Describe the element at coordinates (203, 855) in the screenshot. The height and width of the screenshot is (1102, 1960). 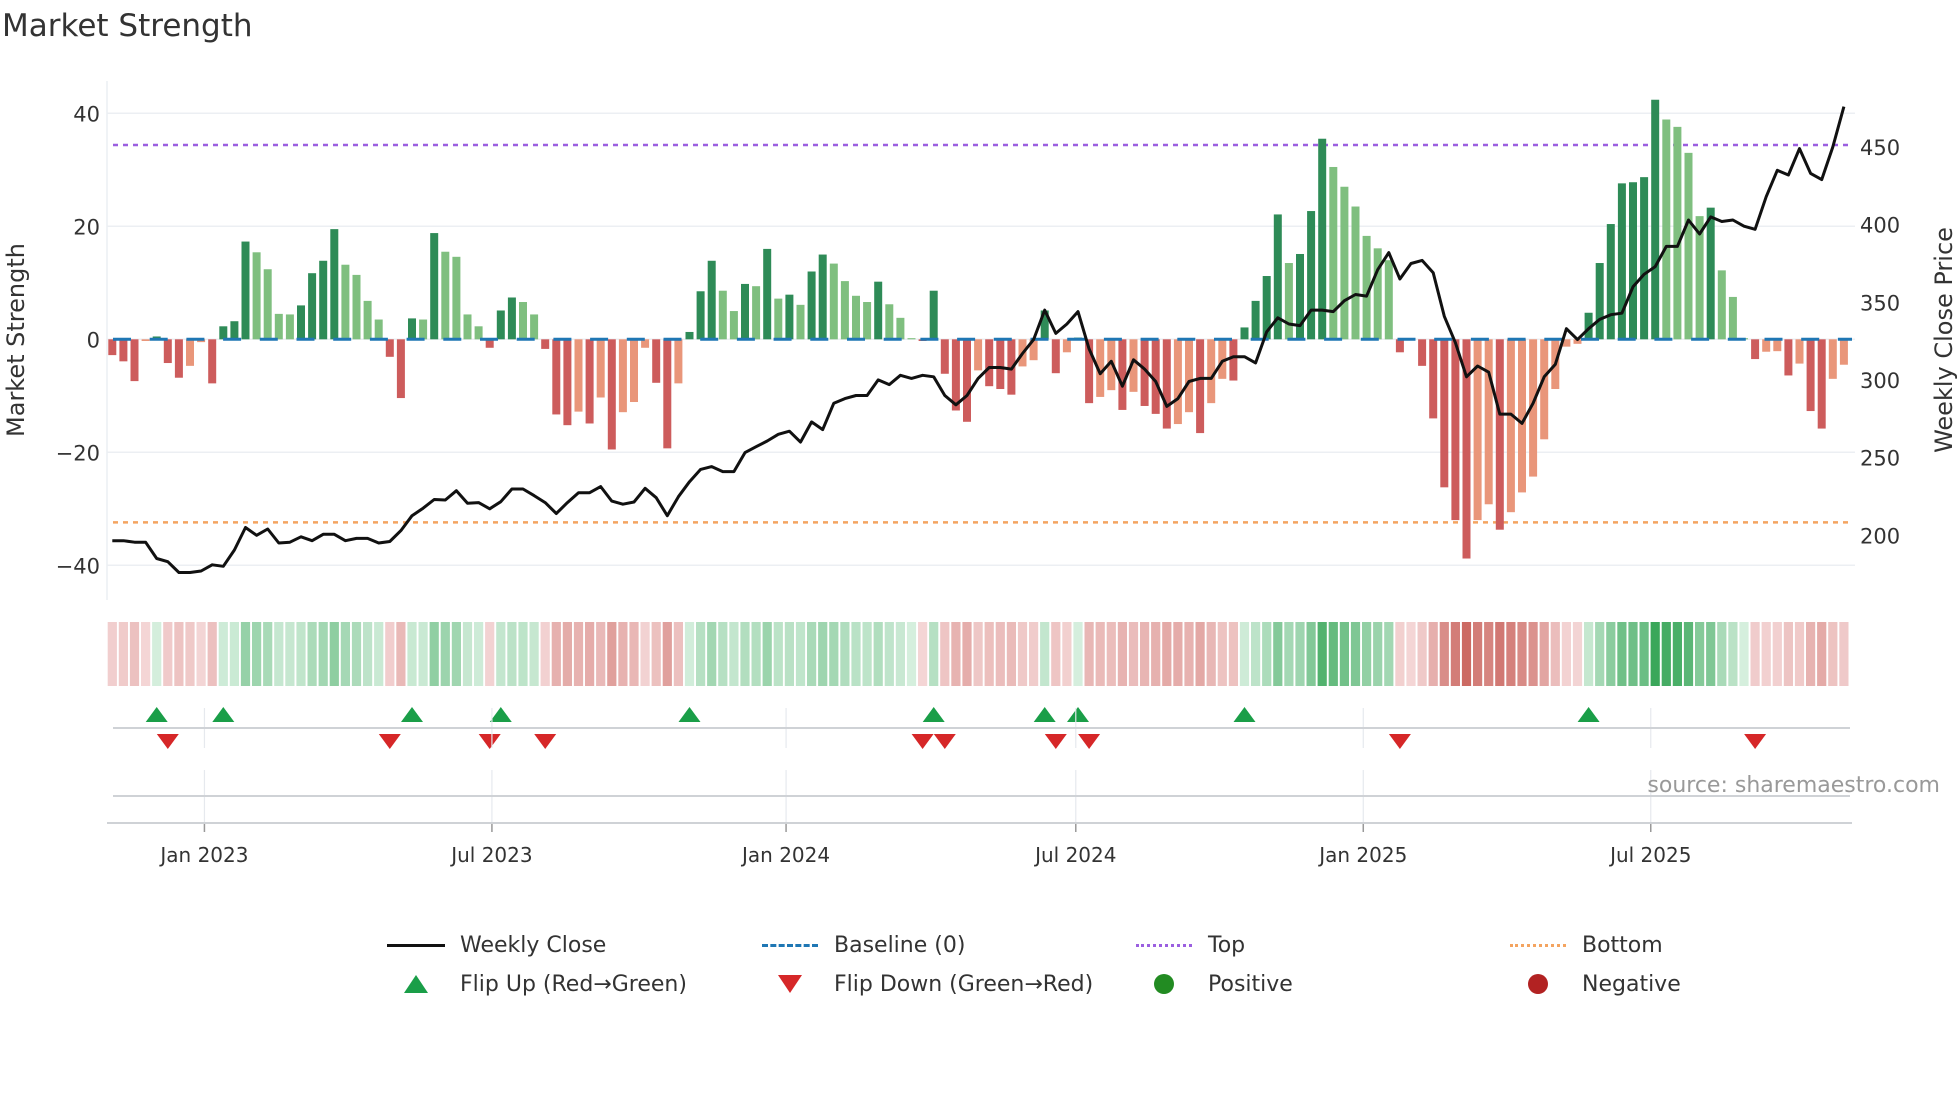
I see `date-tick-label: Jan 2023` at that location.